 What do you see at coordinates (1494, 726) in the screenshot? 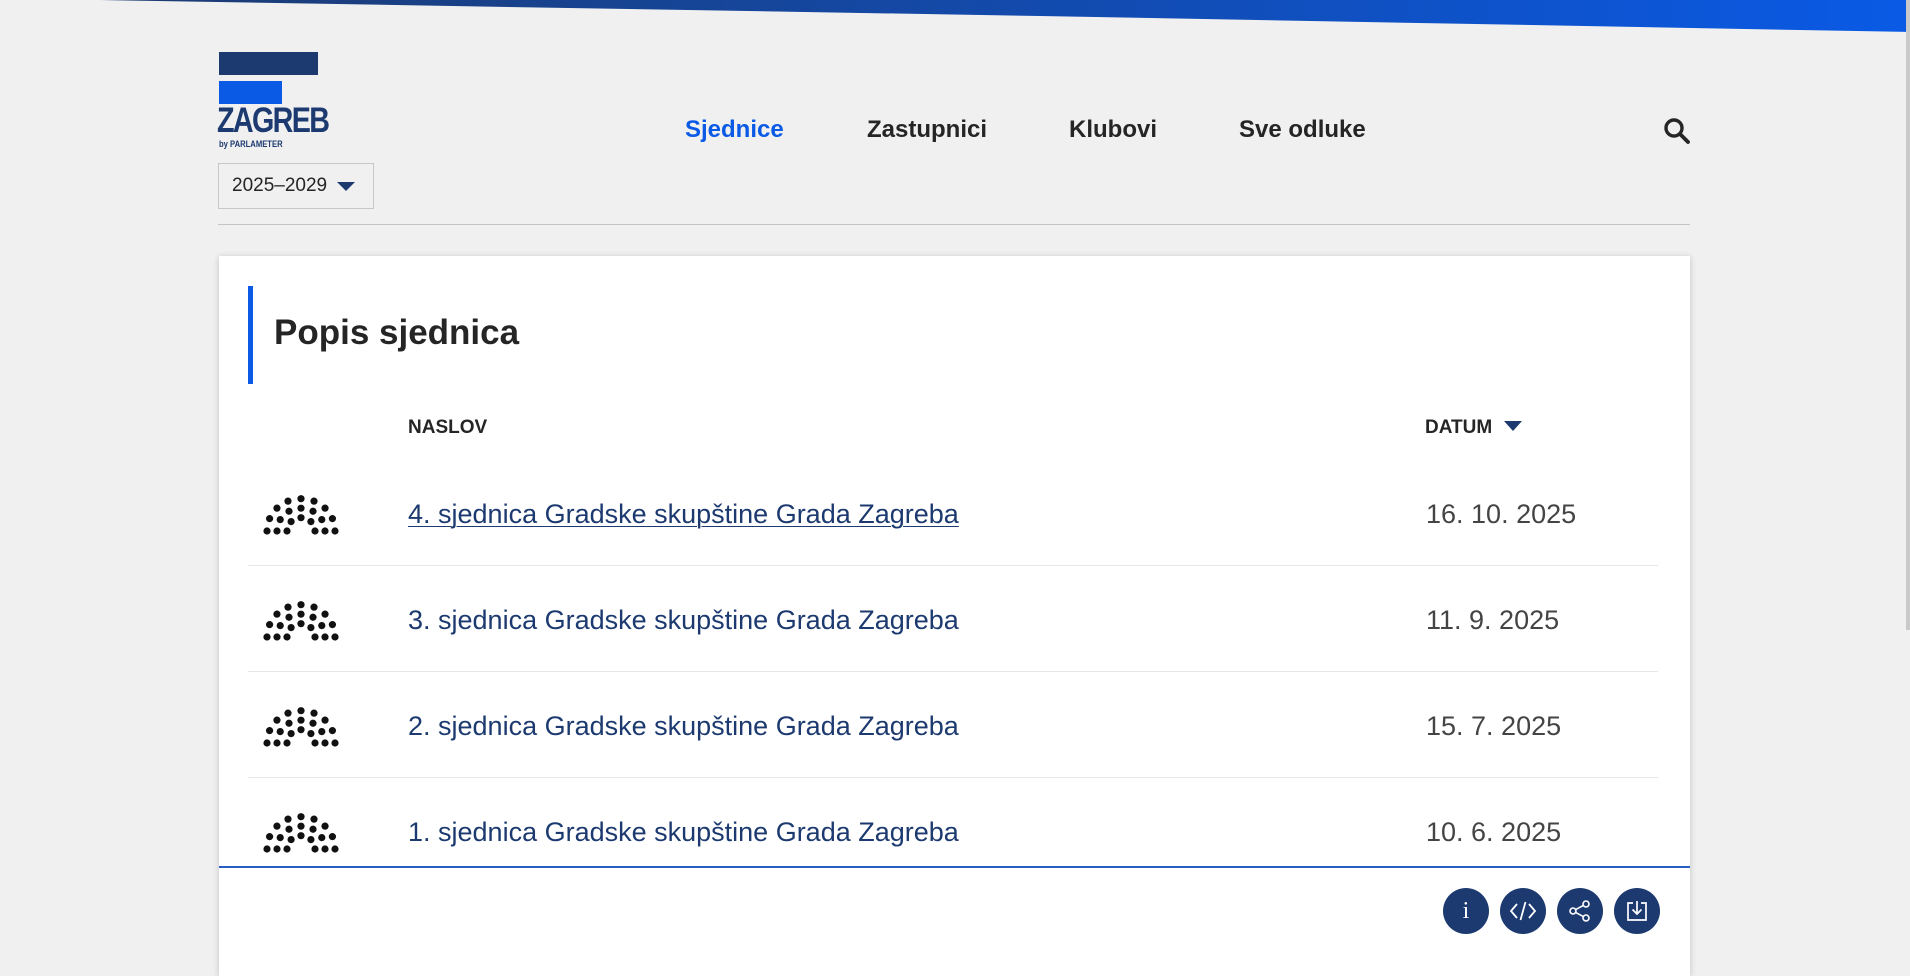
I see `session-date: 15. 7. 2025` at bounding box center [1494, 726].